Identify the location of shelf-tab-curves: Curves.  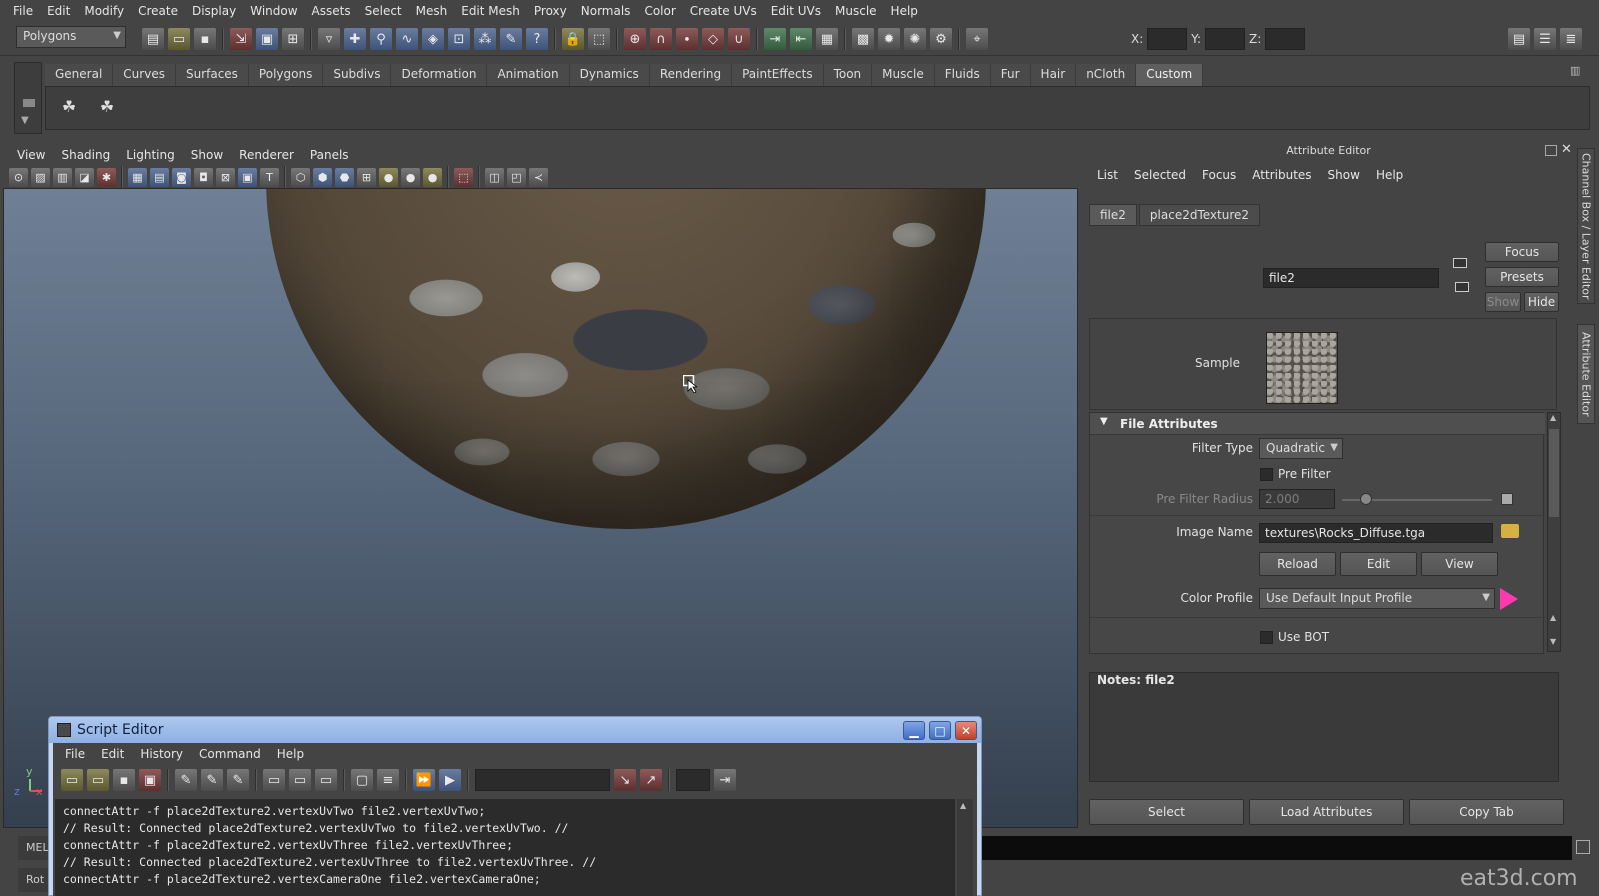
(144, 75).